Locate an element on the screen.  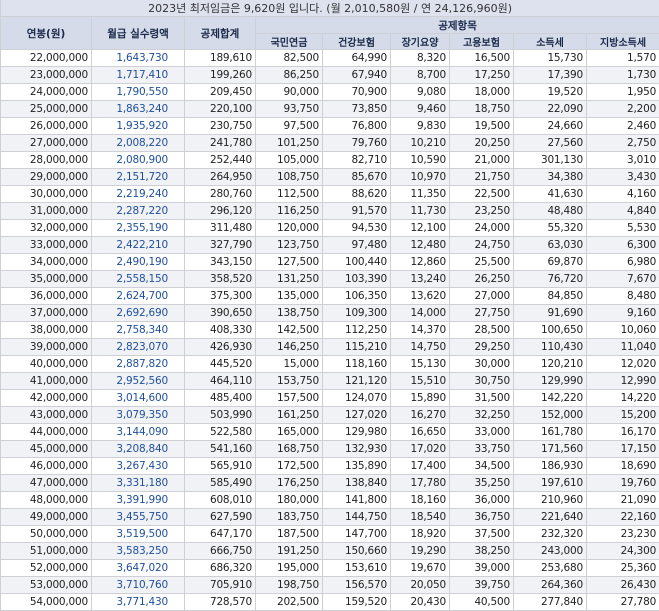
header-deduction-group: 공제항목 is located at coordinates (457, 25).